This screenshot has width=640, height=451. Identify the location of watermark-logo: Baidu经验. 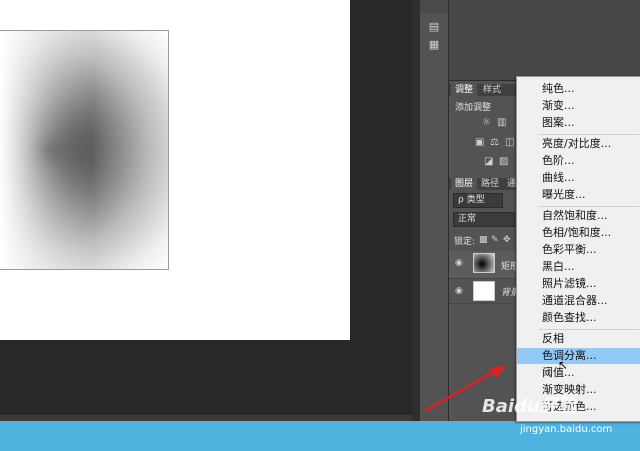
(529, 406).